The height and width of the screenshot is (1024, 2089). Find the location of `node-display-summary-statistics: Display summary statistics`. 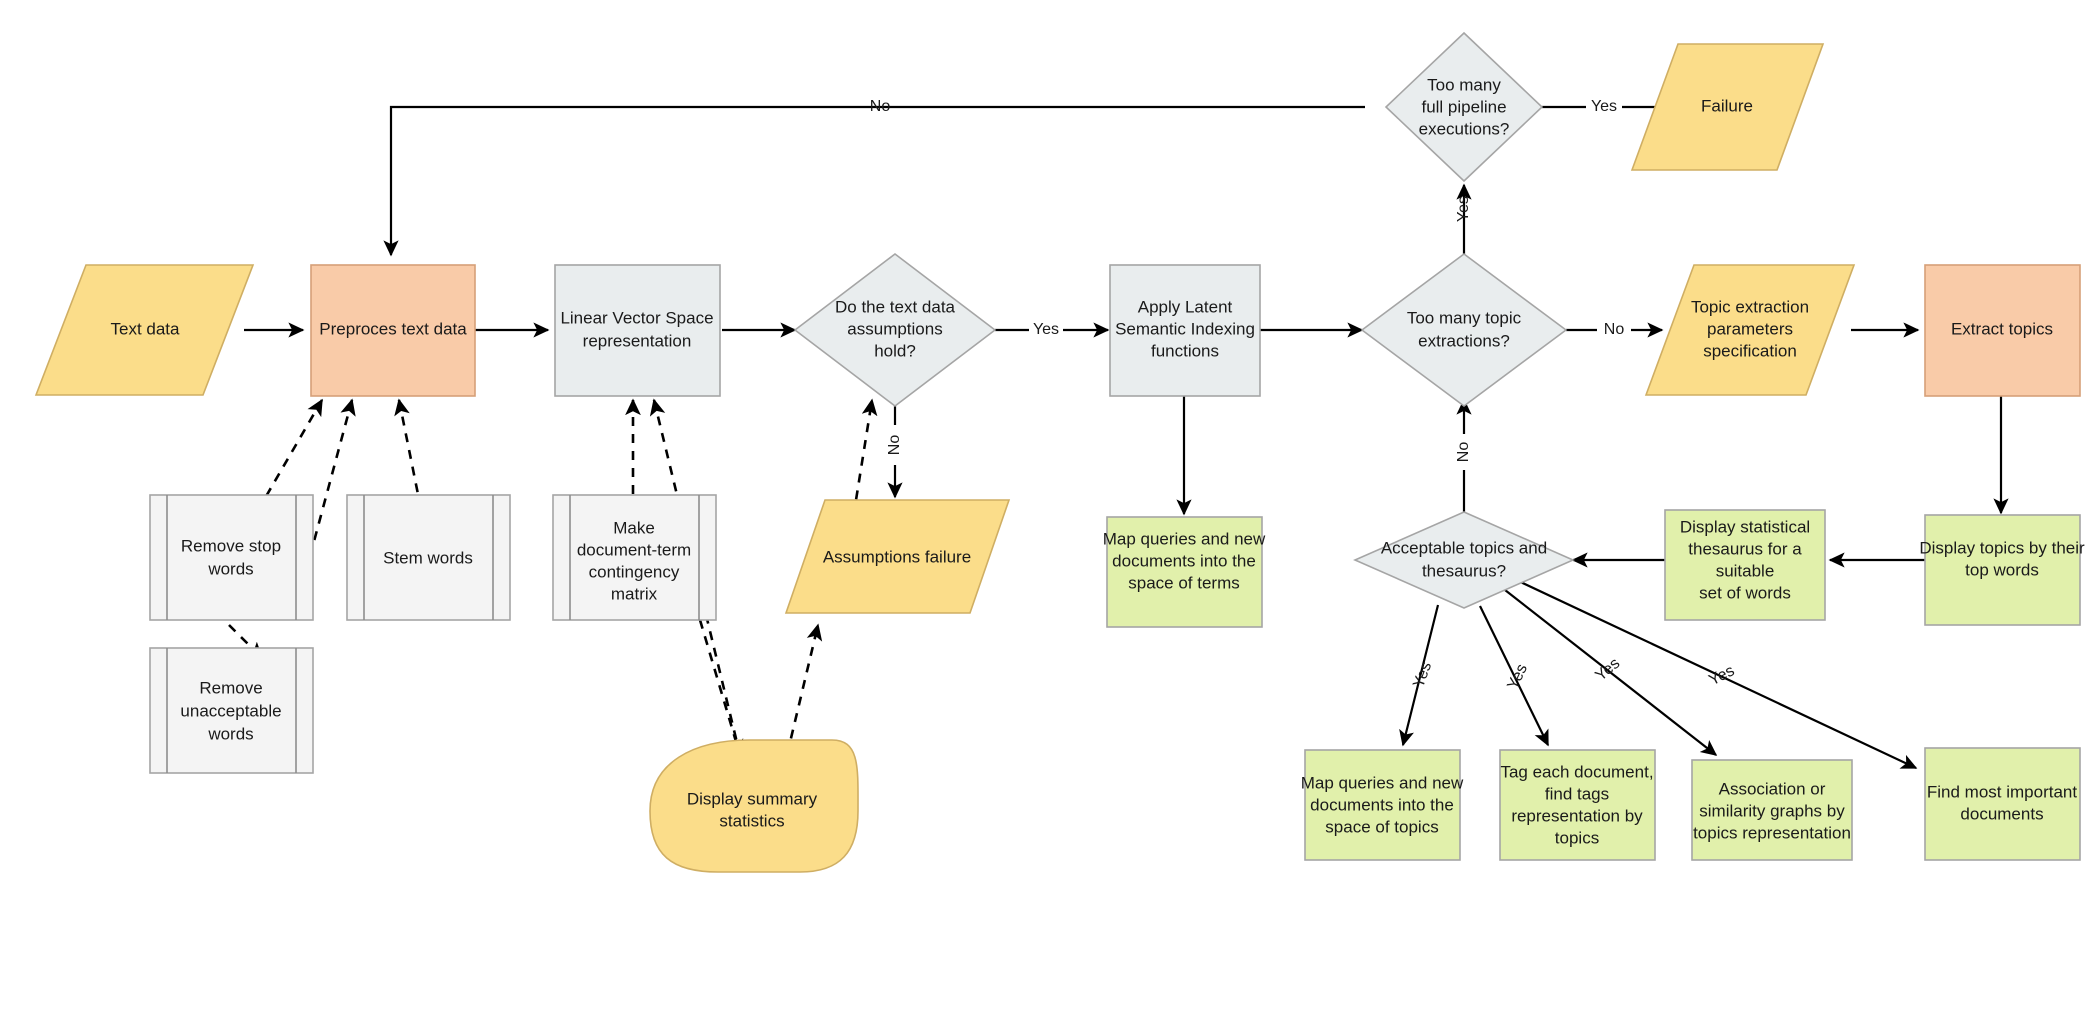

node-display-summary-statistics: Display summary statistics is located at coordinates (754, 806).